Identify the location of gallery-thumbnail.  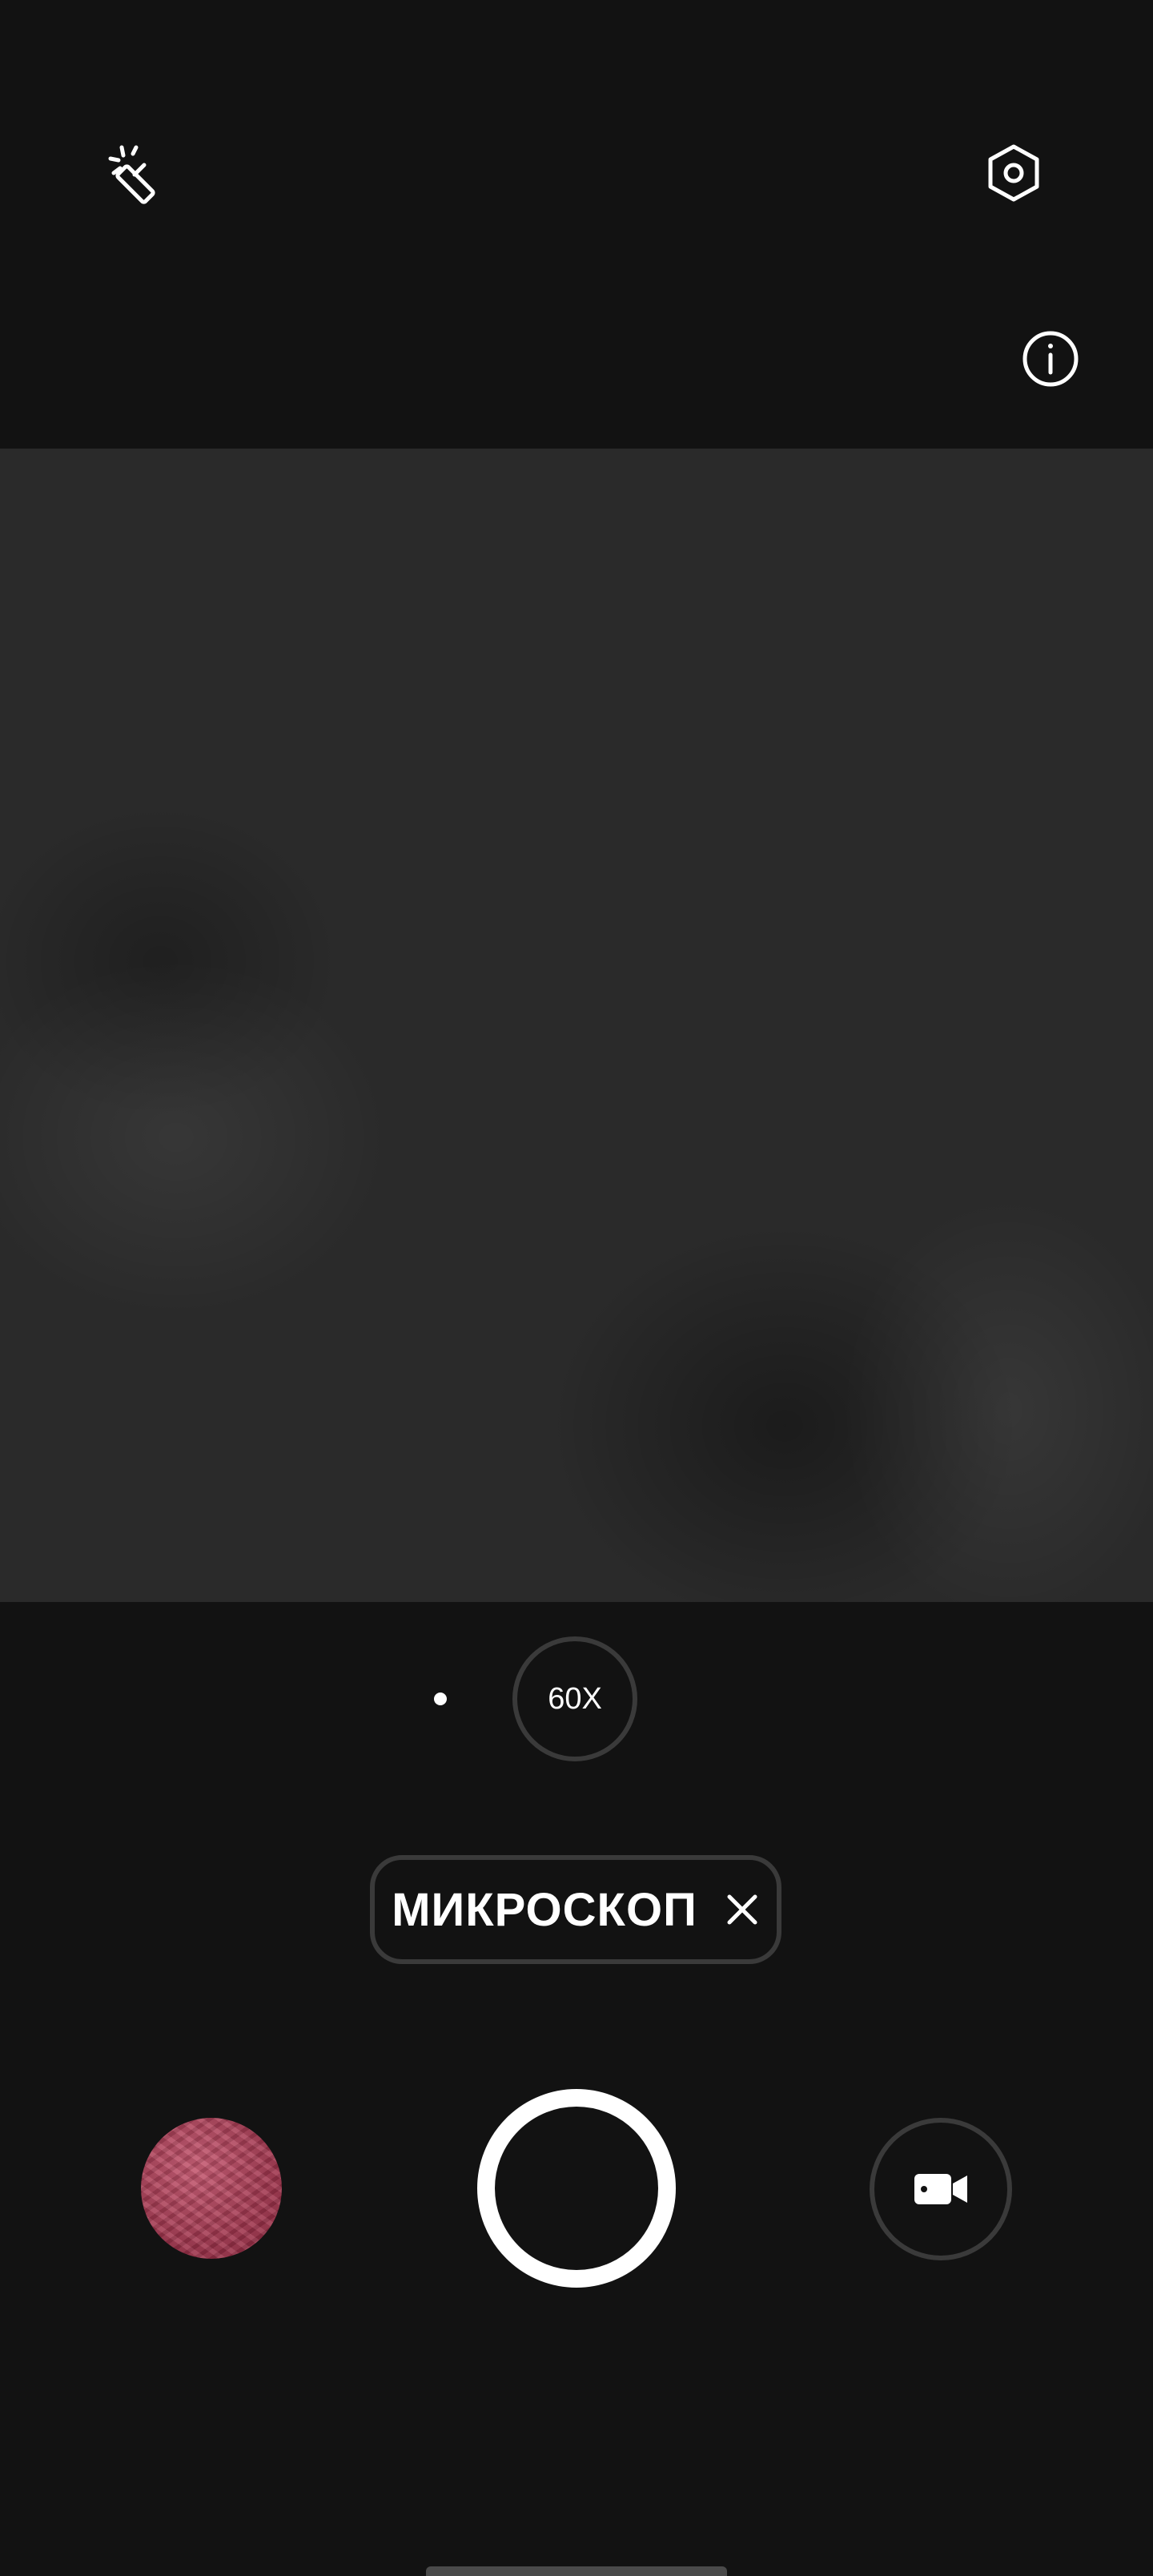
(212, 2188).